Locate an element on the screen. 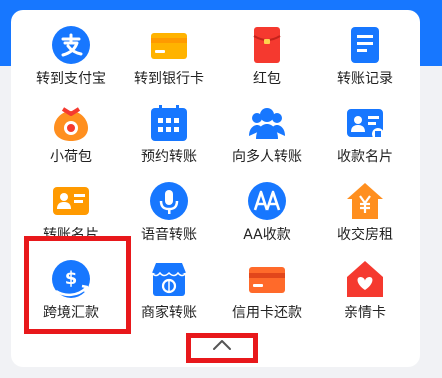 The height and width of the screenshot is (378, 442). service-label: 收款名片 is located at coordinates (365, 157).